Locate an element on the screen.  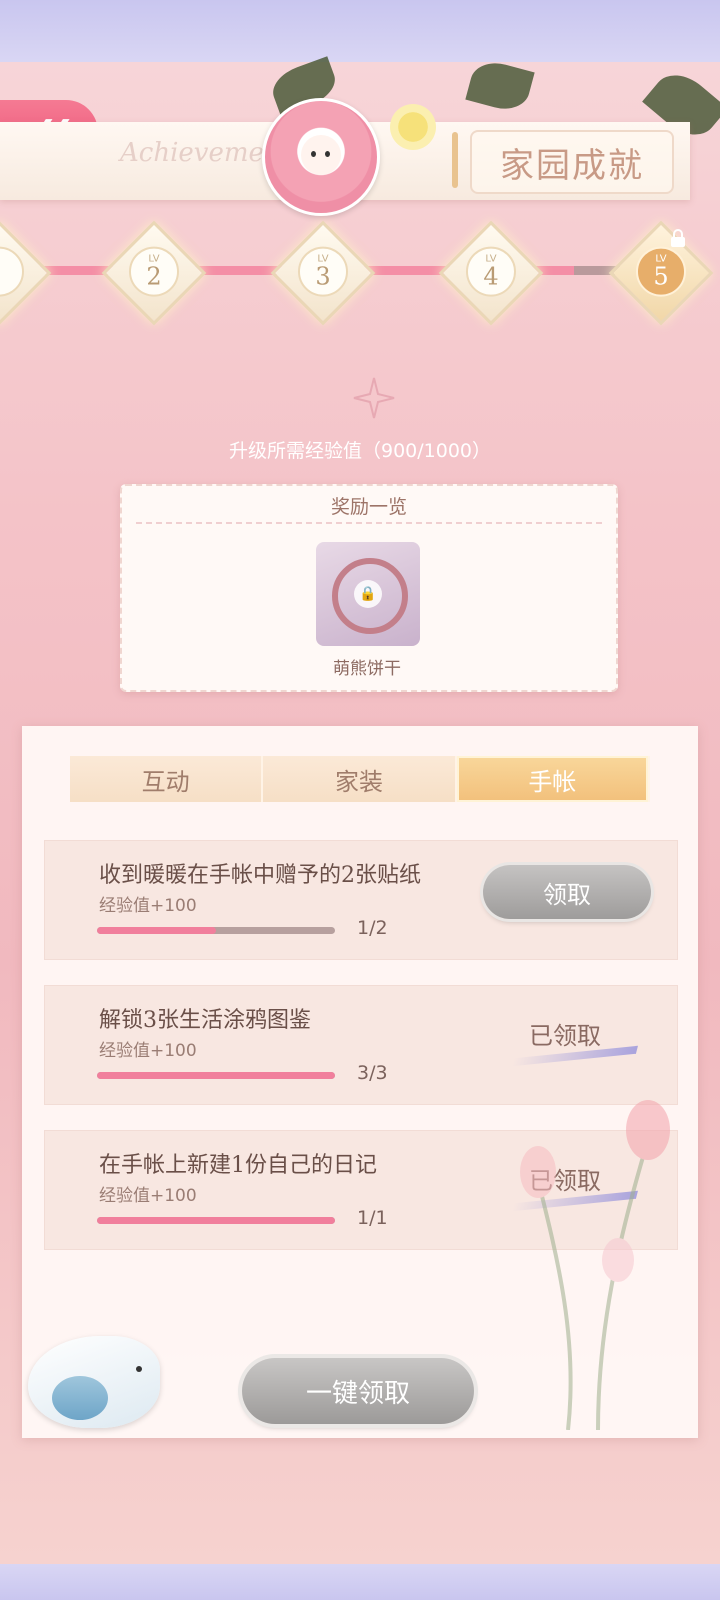
claimed-label: 已领取 is located at coordinates (565, 1036).